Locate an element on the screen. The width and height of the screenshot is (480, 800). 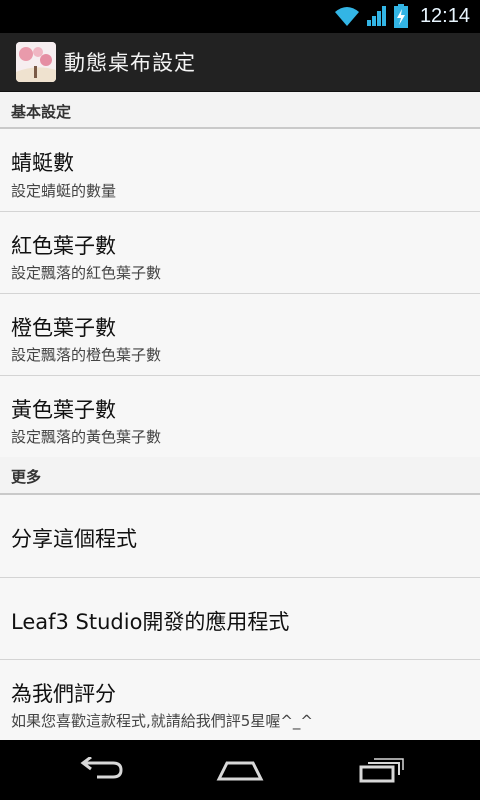
pref-red-leaf-count: 紅色葉子數 設定飄落的紅色葉子數 is located at coordinates (240, 253).